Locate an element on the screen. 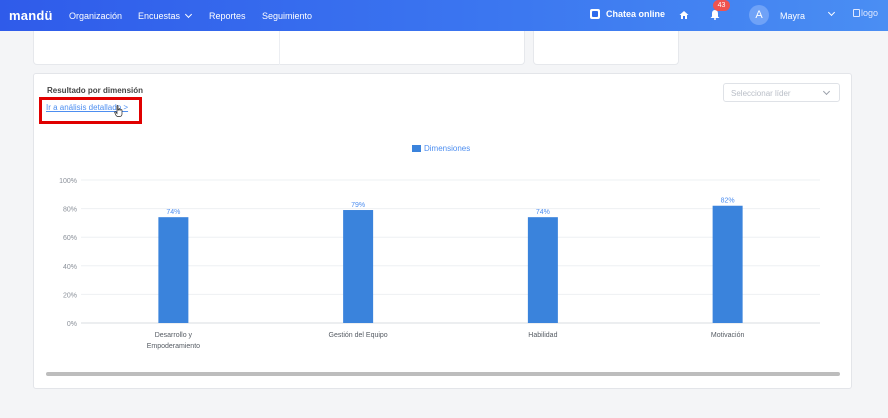 The height and width of the screenshot is (418, 888). card-divider is located at coordinates (279, 48).